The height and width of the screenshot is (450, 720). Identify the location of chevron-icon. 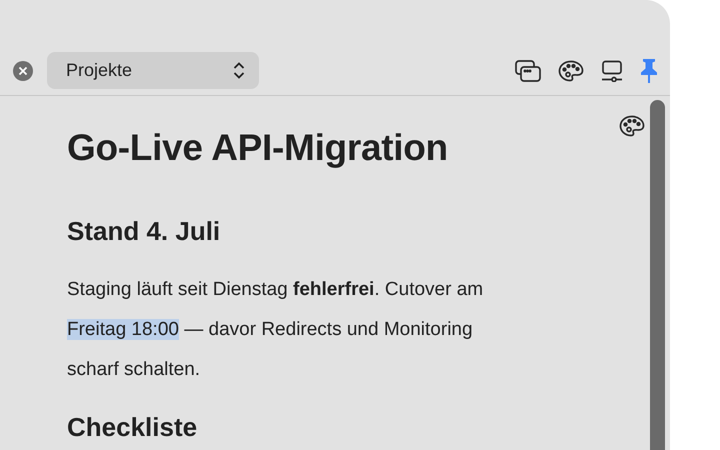
(239, 70).